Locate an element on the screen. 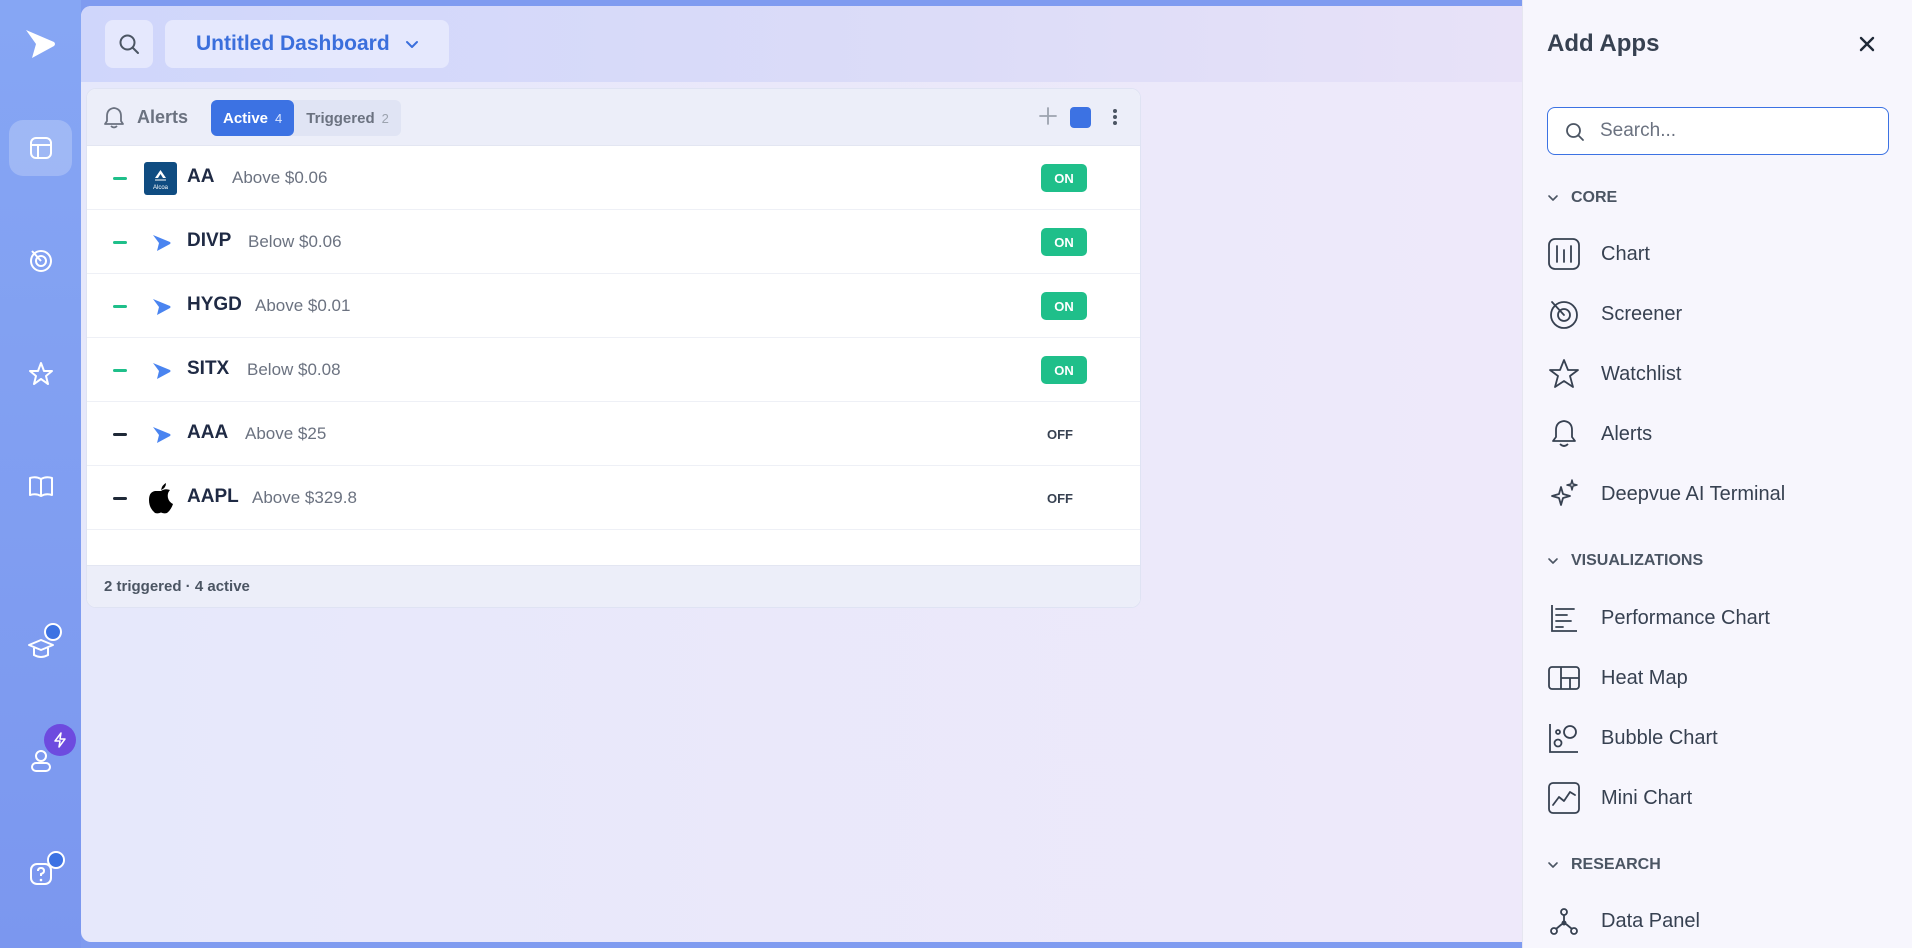  alert-row: AAPL Above $329.8 OFF is located at coordinates (613, 498).